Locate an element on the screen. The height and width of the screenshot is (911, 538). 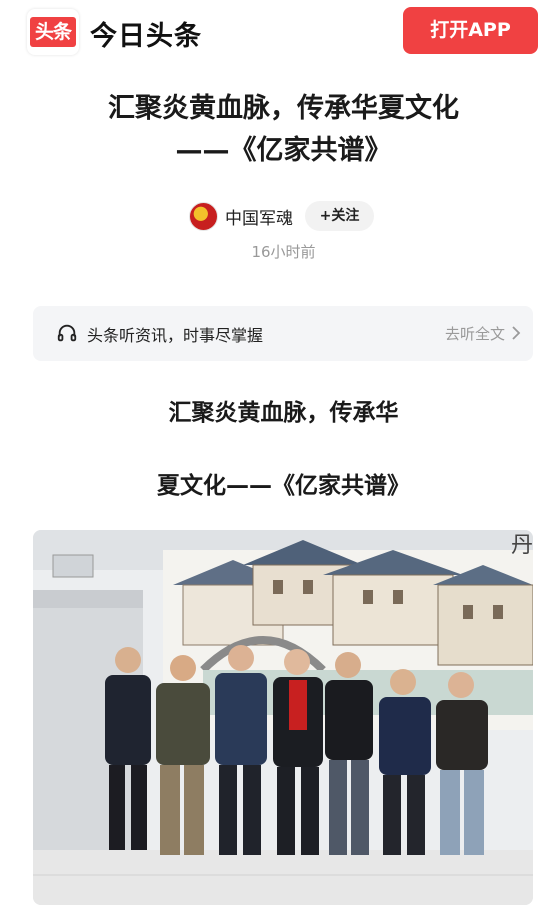
author-avatar is located at coordinates (203, 216).